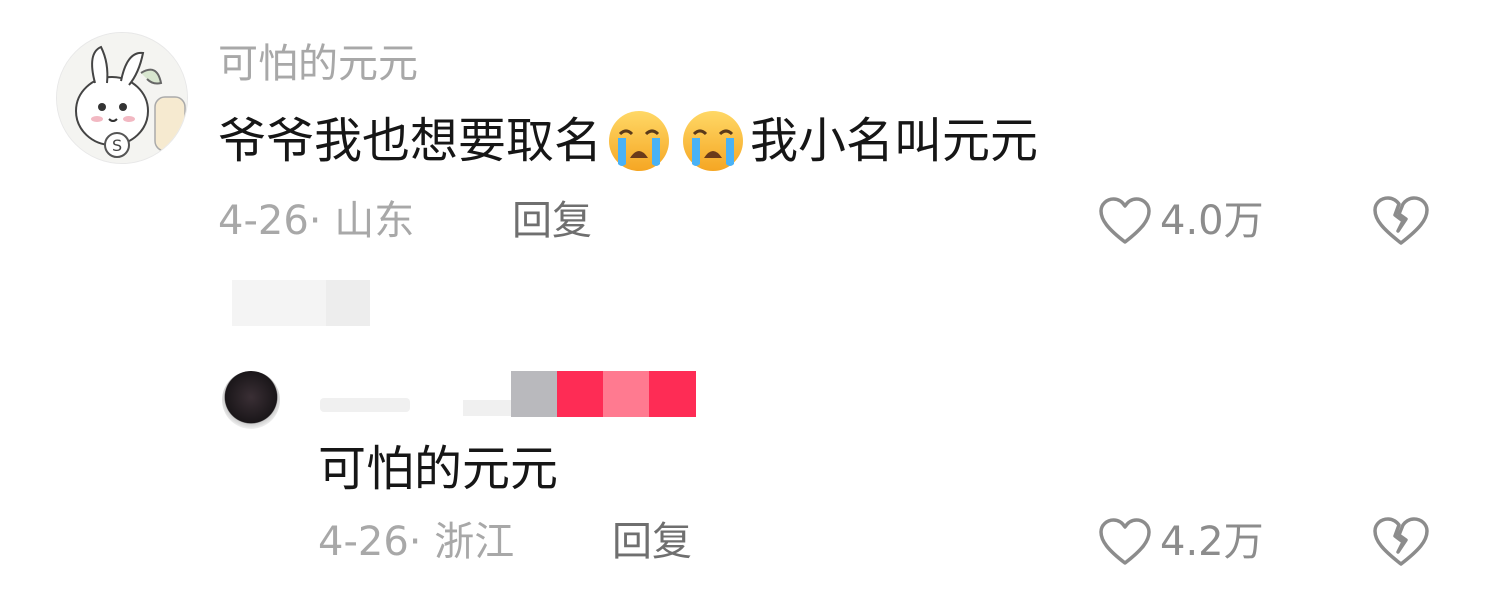  I want to click on bunny-avatar-icon: S, so click(122, 98).